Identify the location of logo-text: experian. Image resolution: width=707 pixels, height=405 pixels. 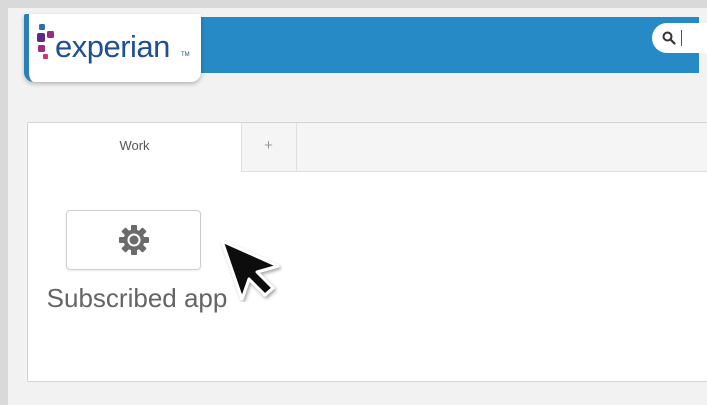
(112, 46).